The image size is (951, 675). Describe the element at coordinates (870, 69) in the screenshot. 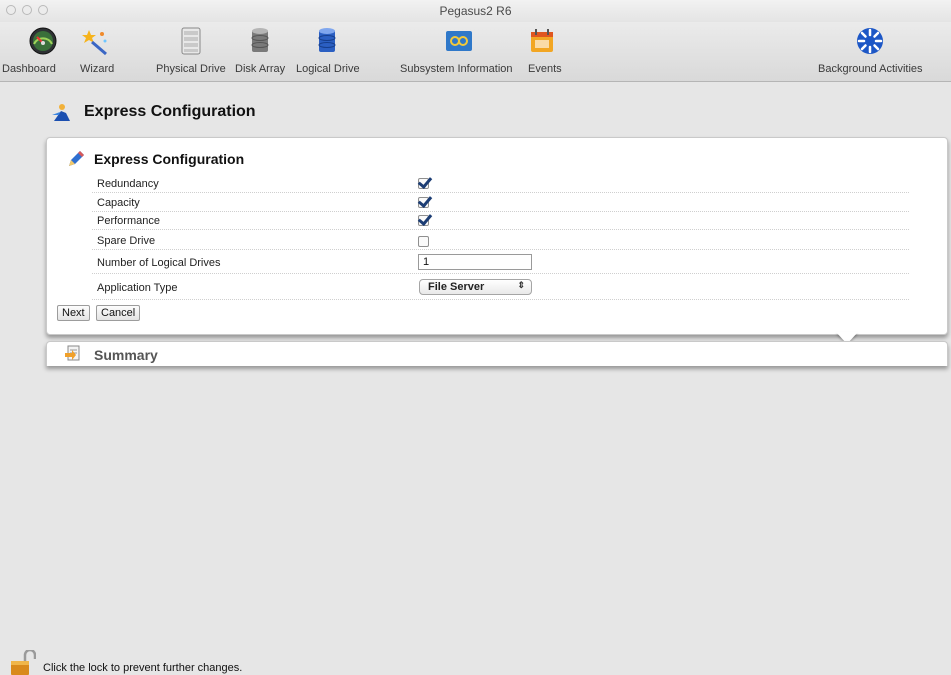

I see `toolbar-label-background-activities: Background Activities` at that location.